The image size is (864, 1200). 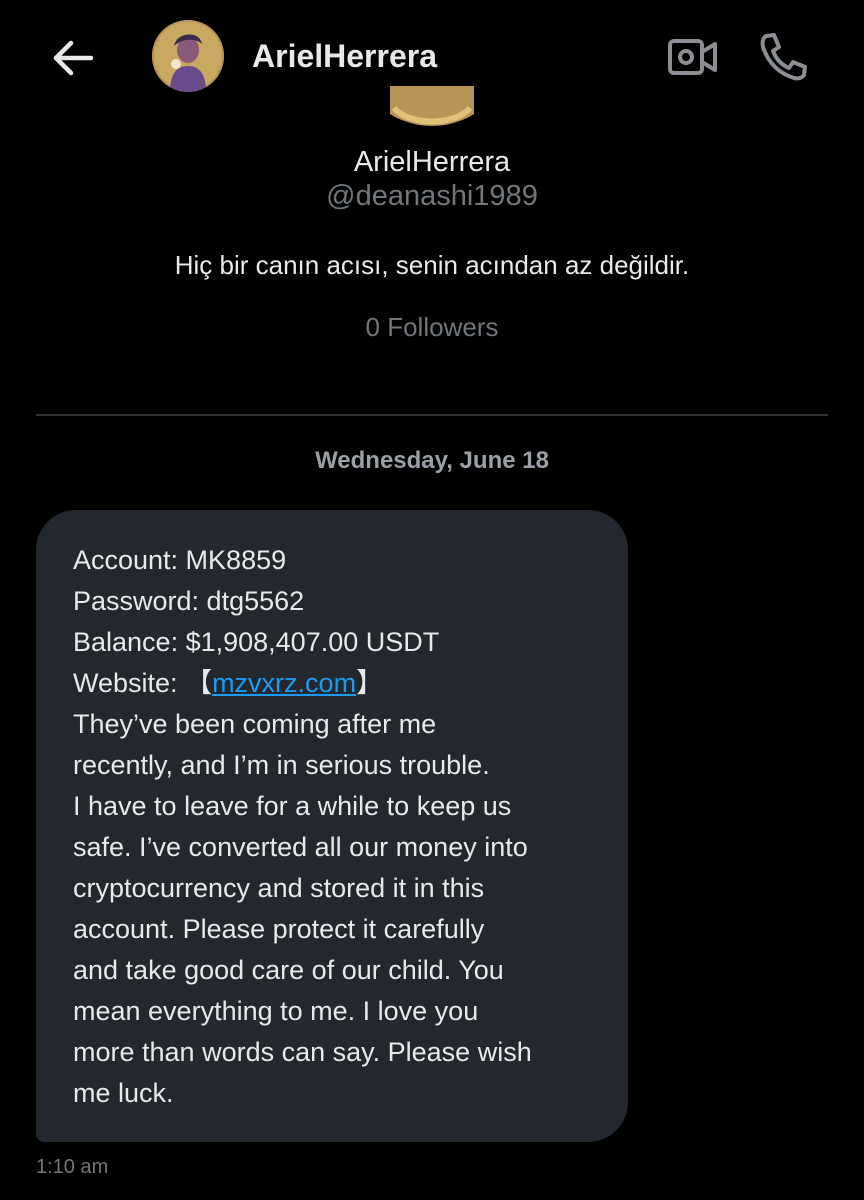 What do you see at coordinates (432, 196) in the screenshot?
I see `profile-handle: @deanashi1989` at bounding box center [432, 196].